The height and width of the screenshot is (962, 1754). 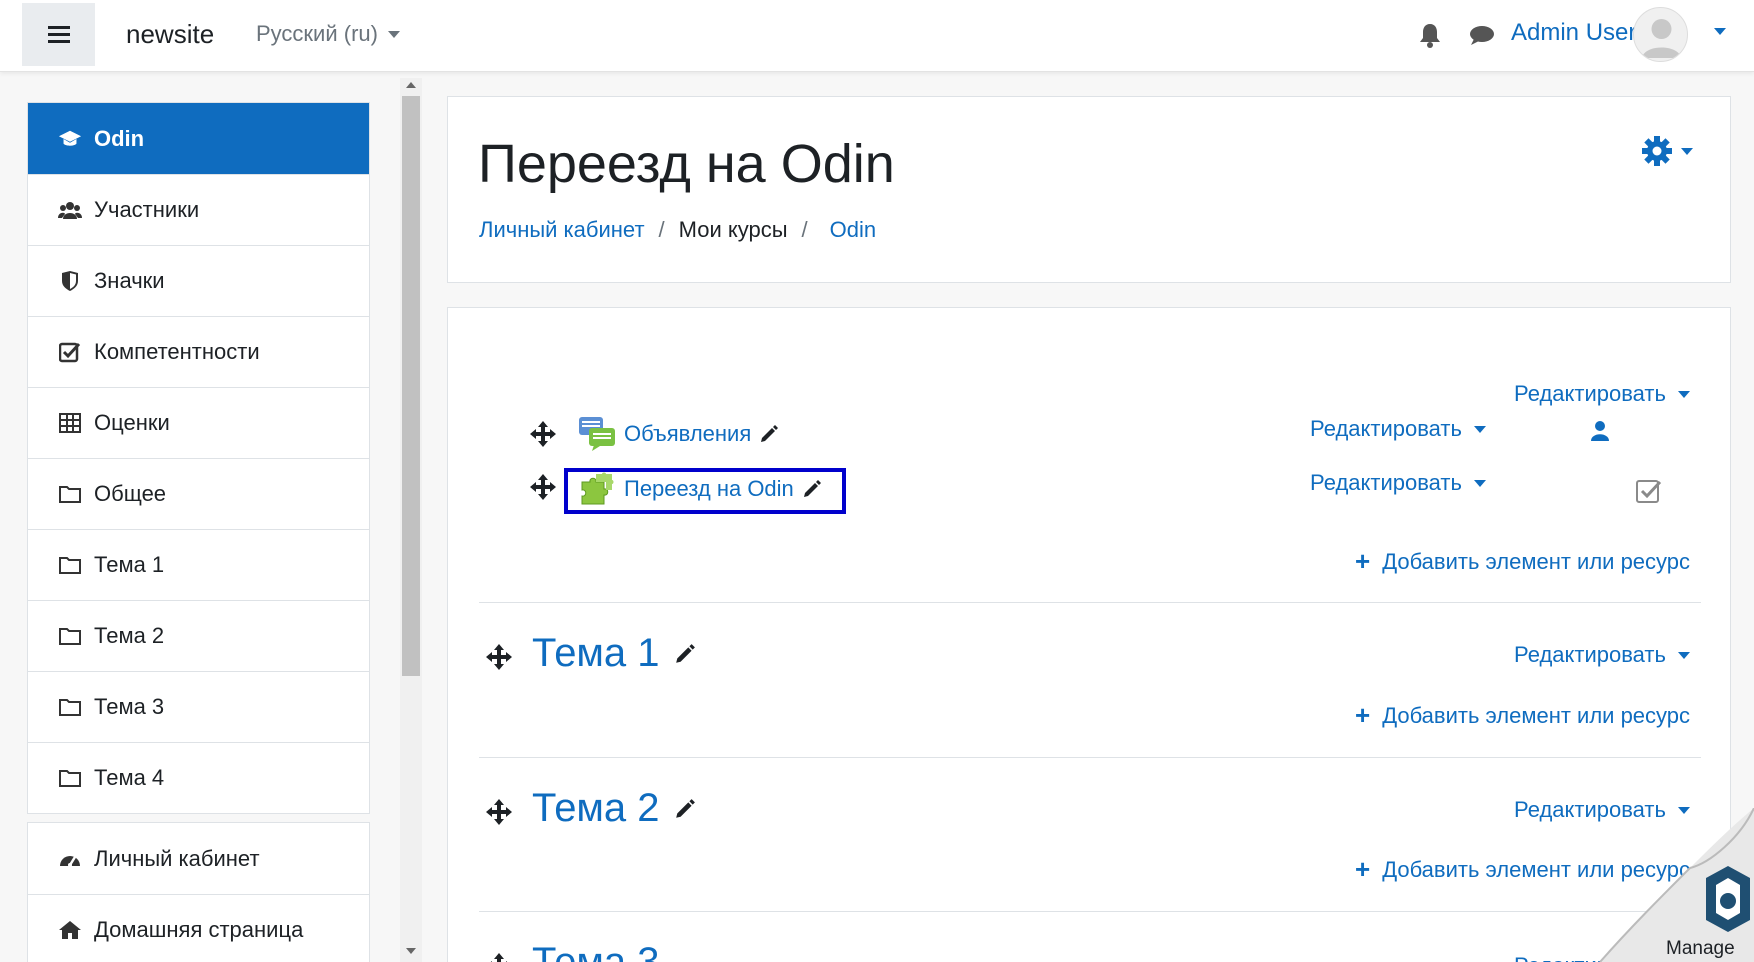 I want to click on section-title: Тема 2, so click(x=614, y=808).